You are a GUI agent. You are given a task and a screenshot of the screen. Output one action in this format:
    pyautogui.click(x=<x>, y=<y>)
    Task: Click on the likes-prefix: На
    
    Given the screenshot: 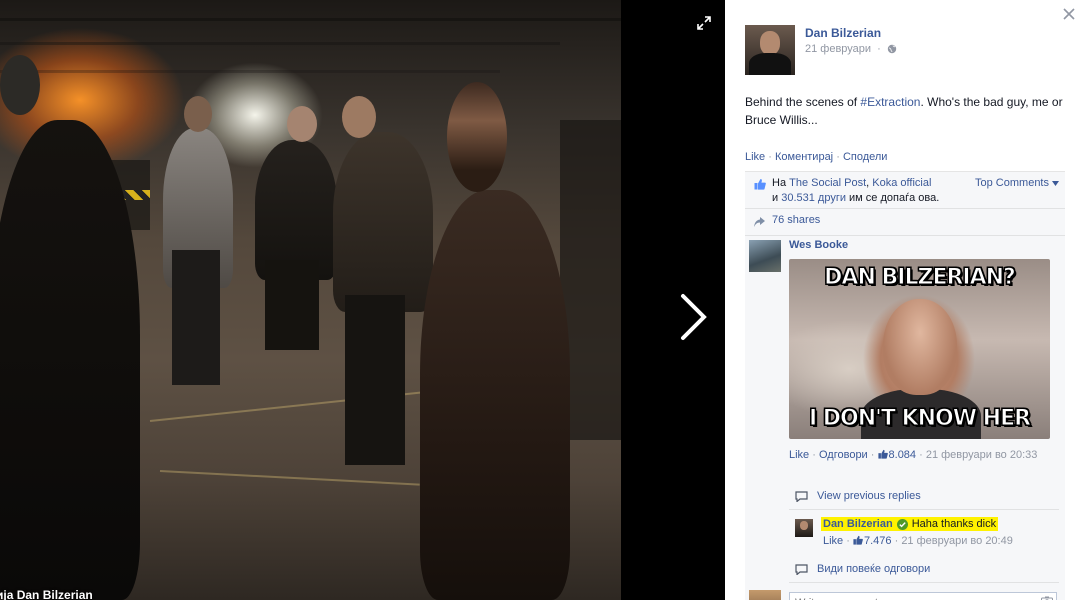 What is the action you would take?
    pyautogui.click(x=781, y=183)
    